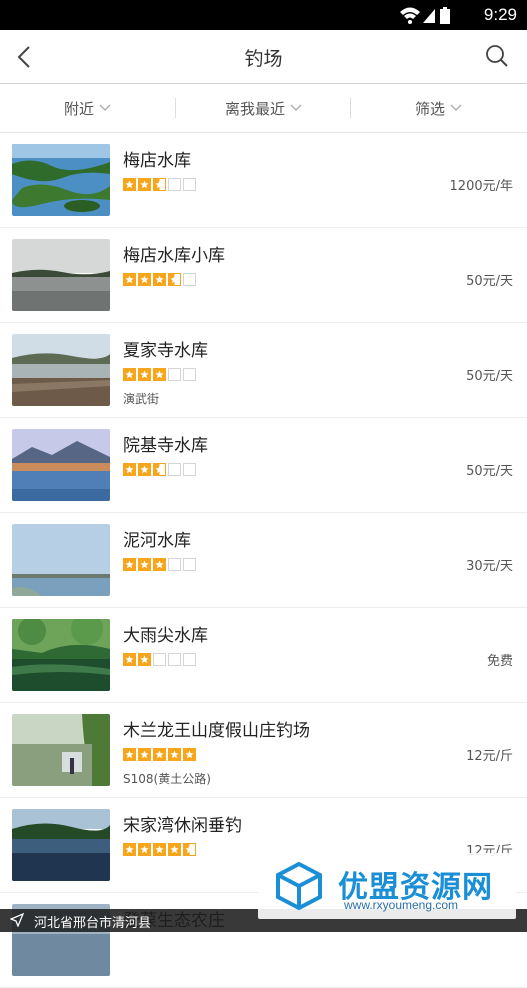 This screenshot has height=988, width=527. Describe the element at coordinates (263, 560) in the screenshot. I see `spot-list-item: 泥河水库 30元/天` at that location.